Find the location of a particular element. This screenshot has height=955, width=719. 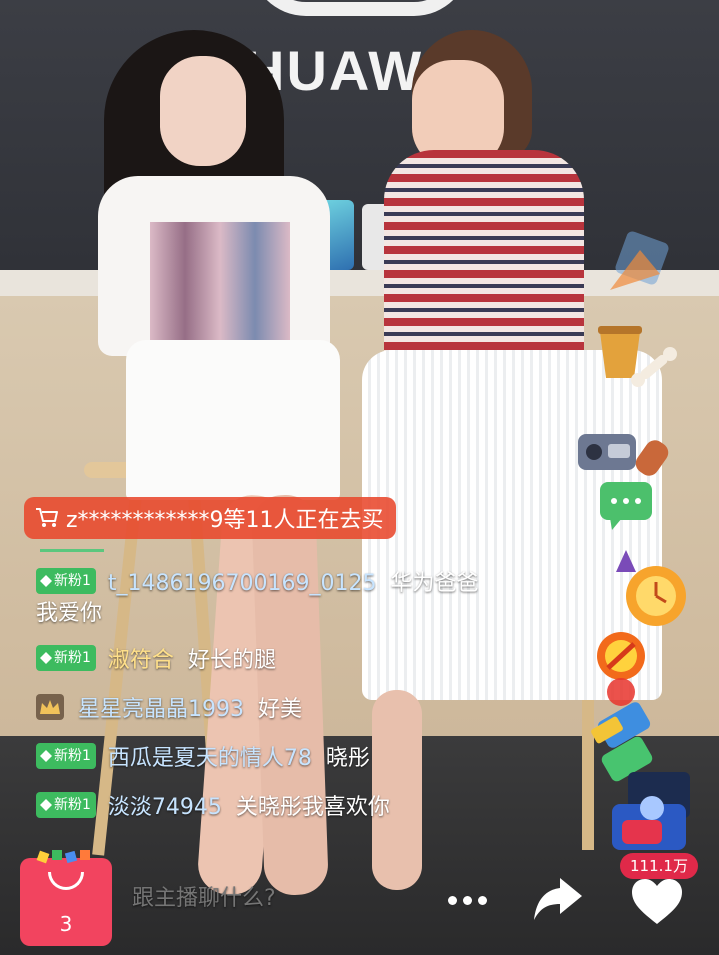

chat-username: 星星亮晶晶1993 is located at coordinates (161, 709).